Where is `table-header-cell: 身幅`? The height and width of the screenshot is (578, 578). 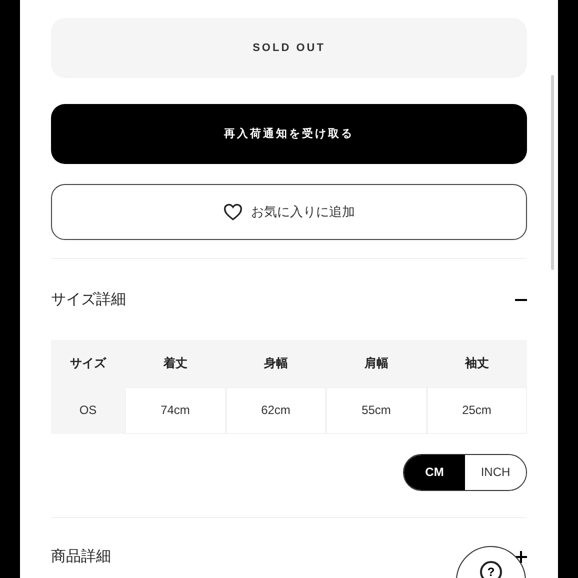 table-header-cell: 身幅 is located at coordinates (276, 363).